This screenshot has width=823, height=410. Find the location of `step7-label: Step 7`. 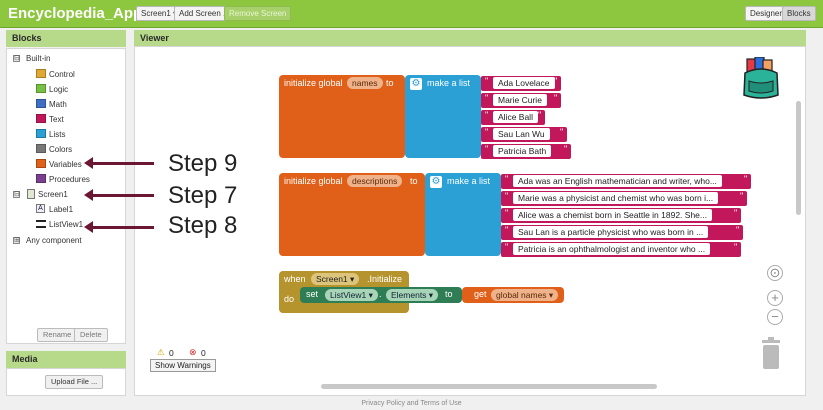

step7-label: Step 7 is located at coordinates (203, 195).